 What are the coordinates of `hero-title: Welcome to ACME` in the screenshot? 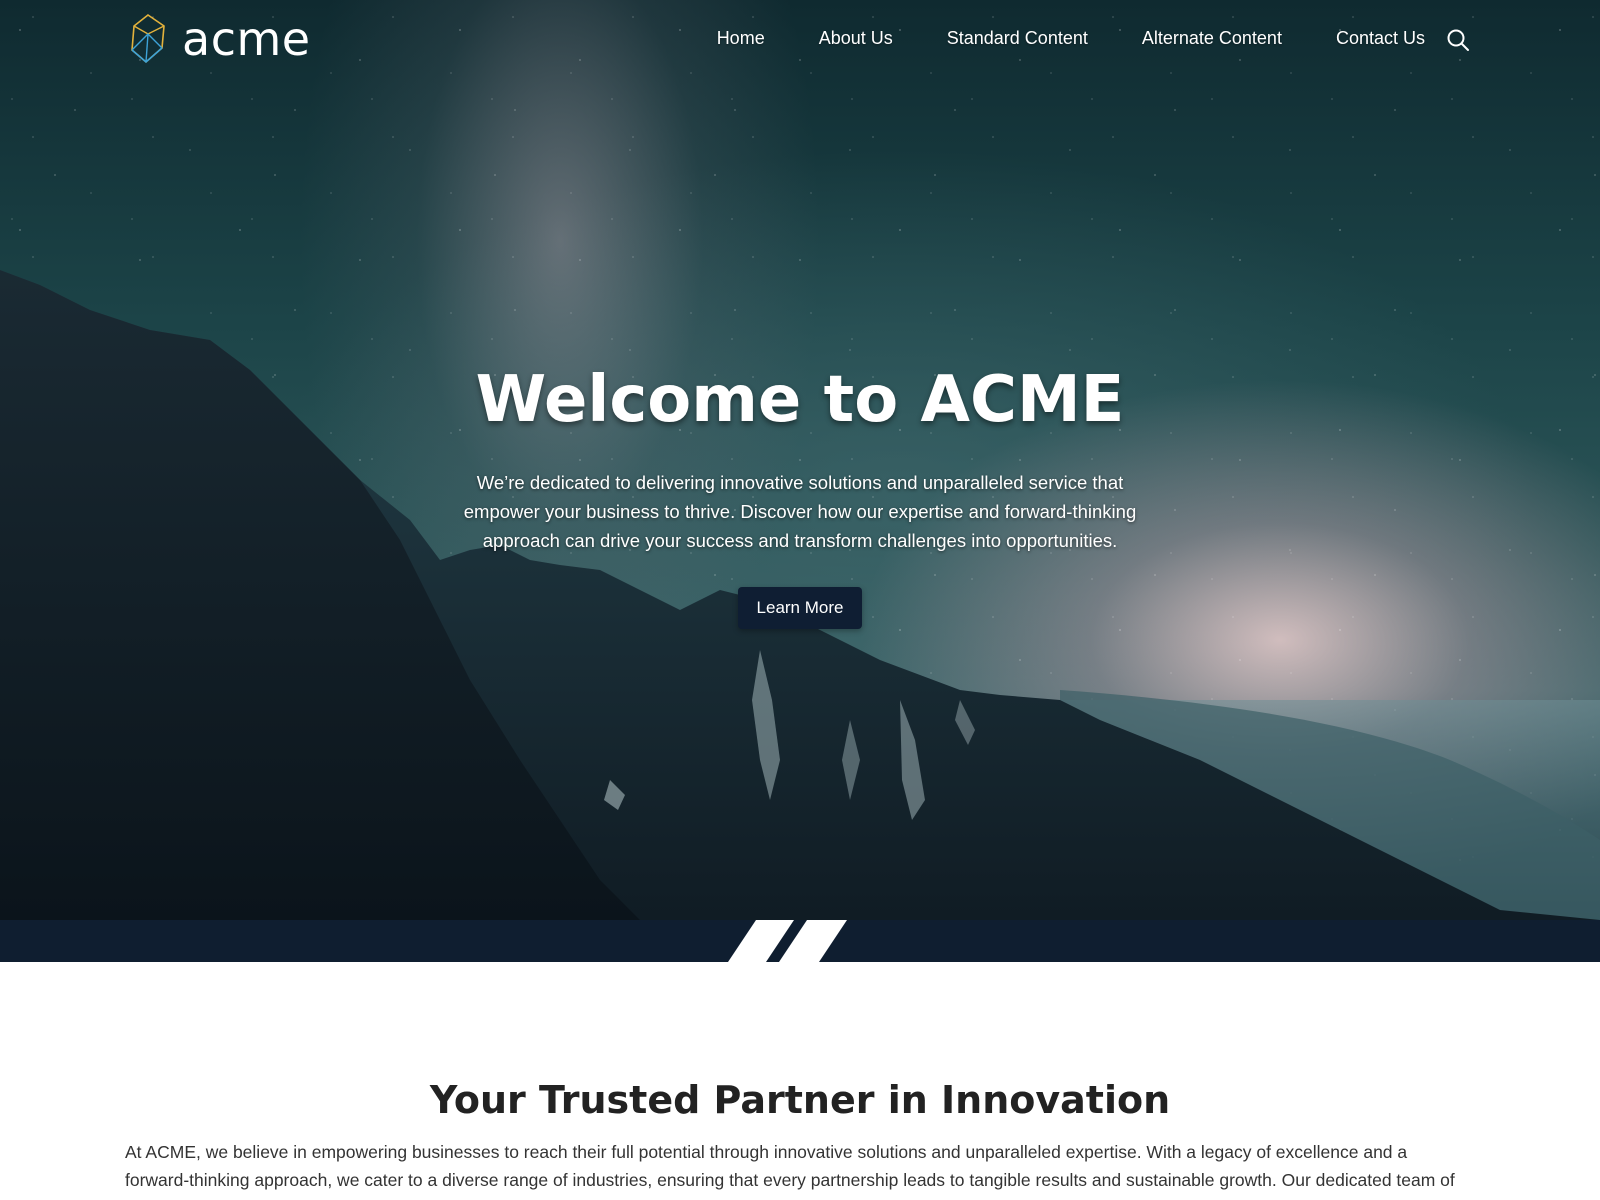 It's located at (800, 400).